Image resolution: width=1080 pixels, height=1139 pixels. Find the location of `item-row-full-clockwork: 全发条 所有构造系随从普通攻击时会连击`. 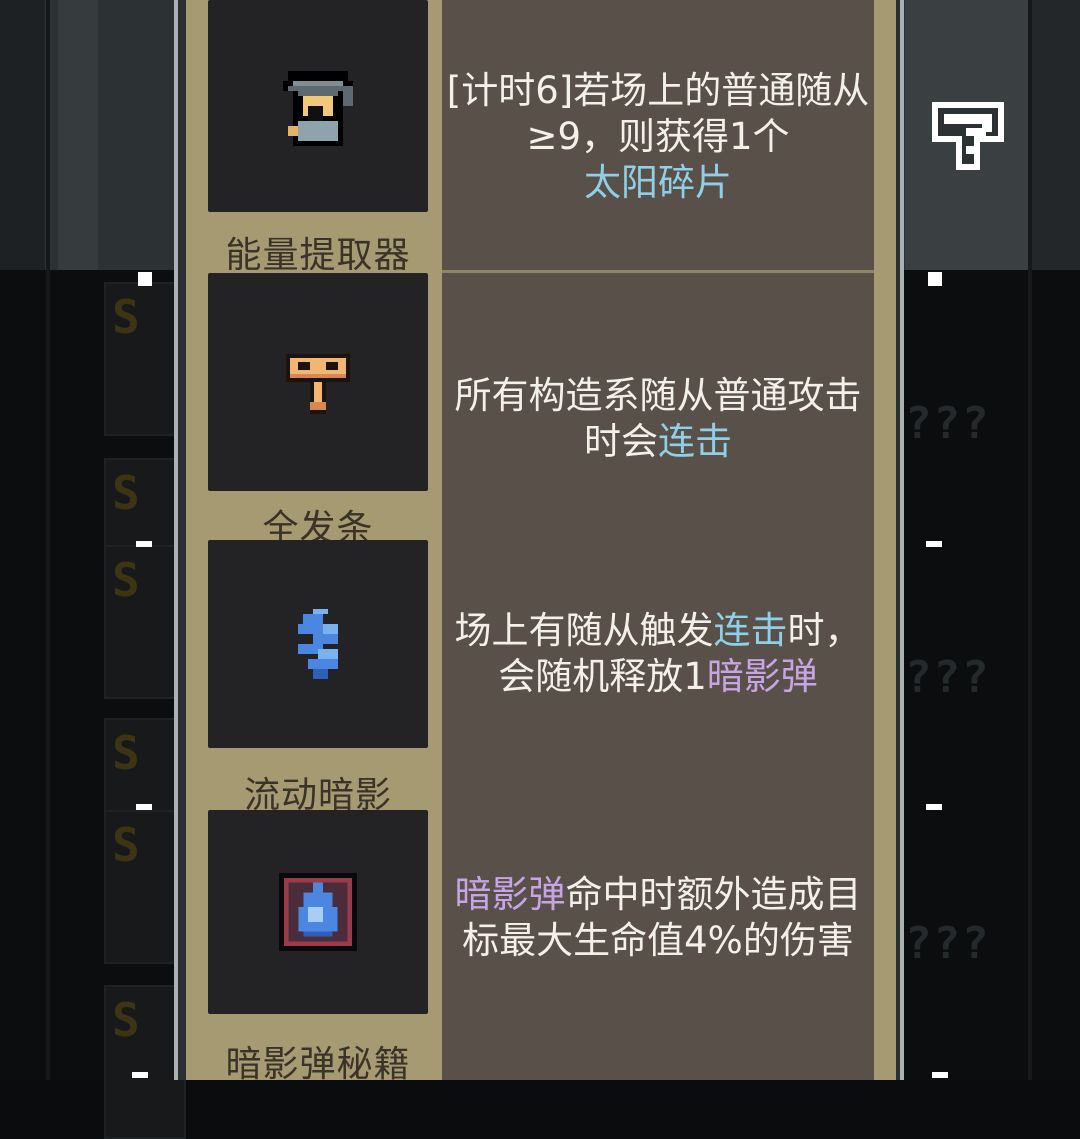

item-row-full-clockwork: 全发条 所有构造系随从普通攻击时会连击 is located at coordinates (541, 406).